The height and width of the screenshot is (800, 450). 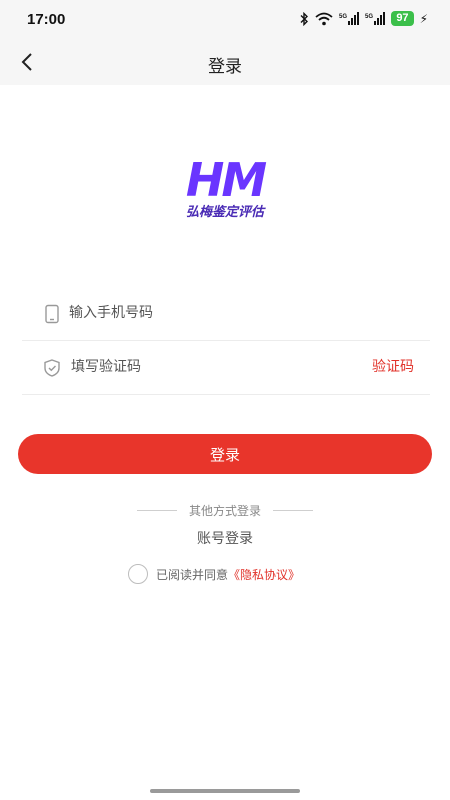 I want to click on other-methods-label: 其他方式登录, so click(x=224, y=510).